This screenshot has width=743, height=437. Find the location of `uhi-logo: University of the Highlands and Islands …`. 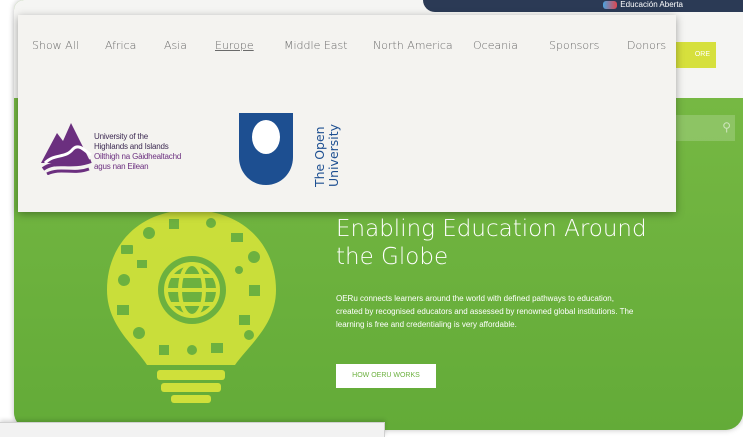

uhi-logo: University of the Highlands and Islands … is located at coordinates (134, 149).